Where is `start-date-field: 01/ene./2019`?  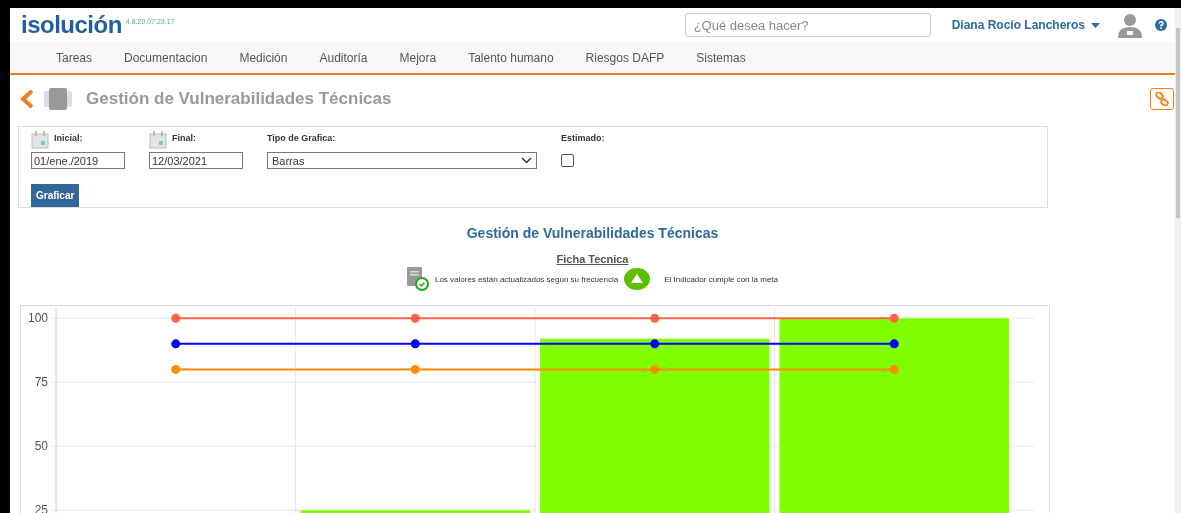 start-date-field: 01/ene./2019 is located at coordinates (78, 160).